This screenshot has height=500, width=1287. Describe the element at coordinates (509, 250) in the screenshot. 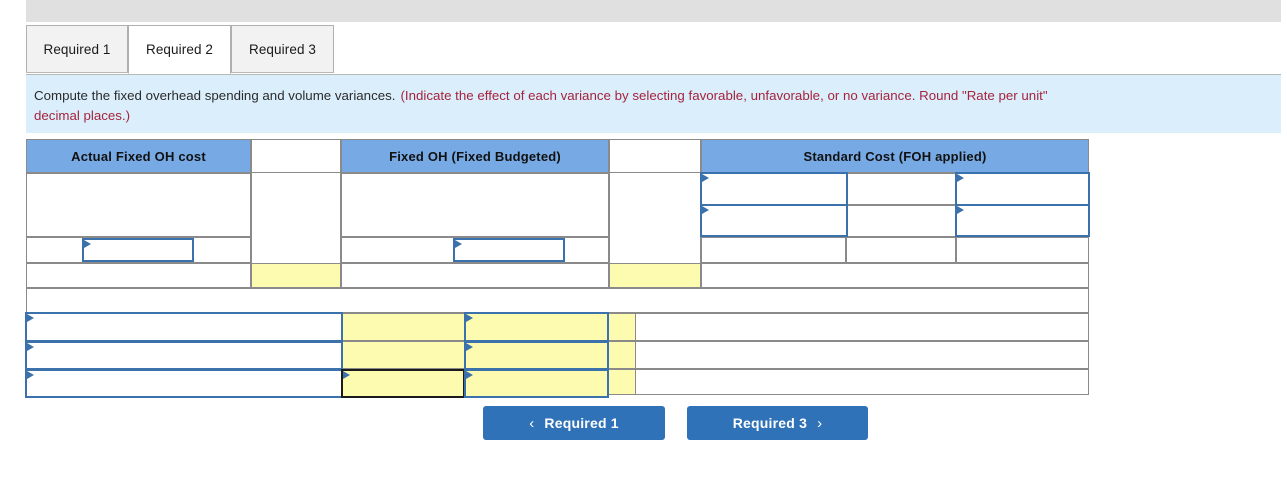

I see `input-fixed-oh-budgeted` at that location.